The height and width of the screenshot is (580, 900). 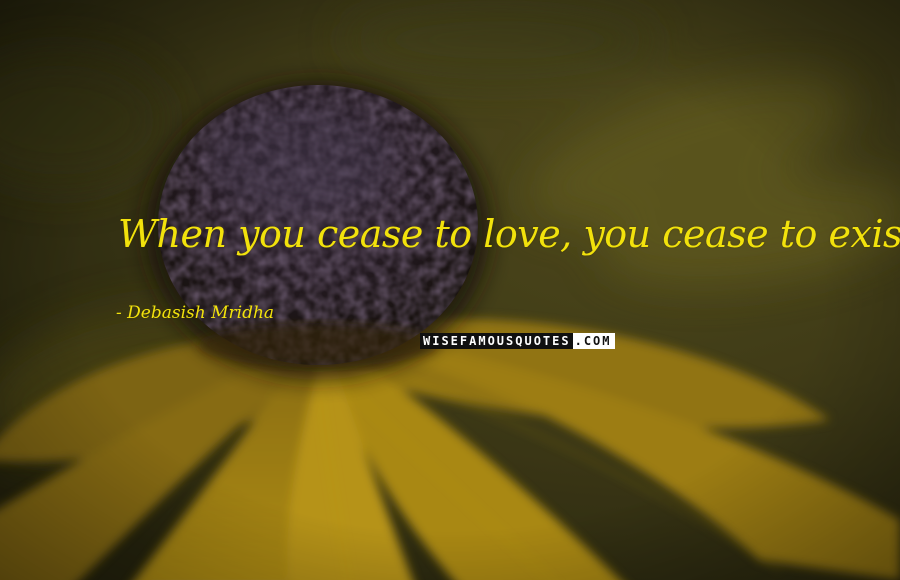 I want to click on watermark-logo: WISEFAMOUSQUOTES .COM, so click(x=517, y=341).